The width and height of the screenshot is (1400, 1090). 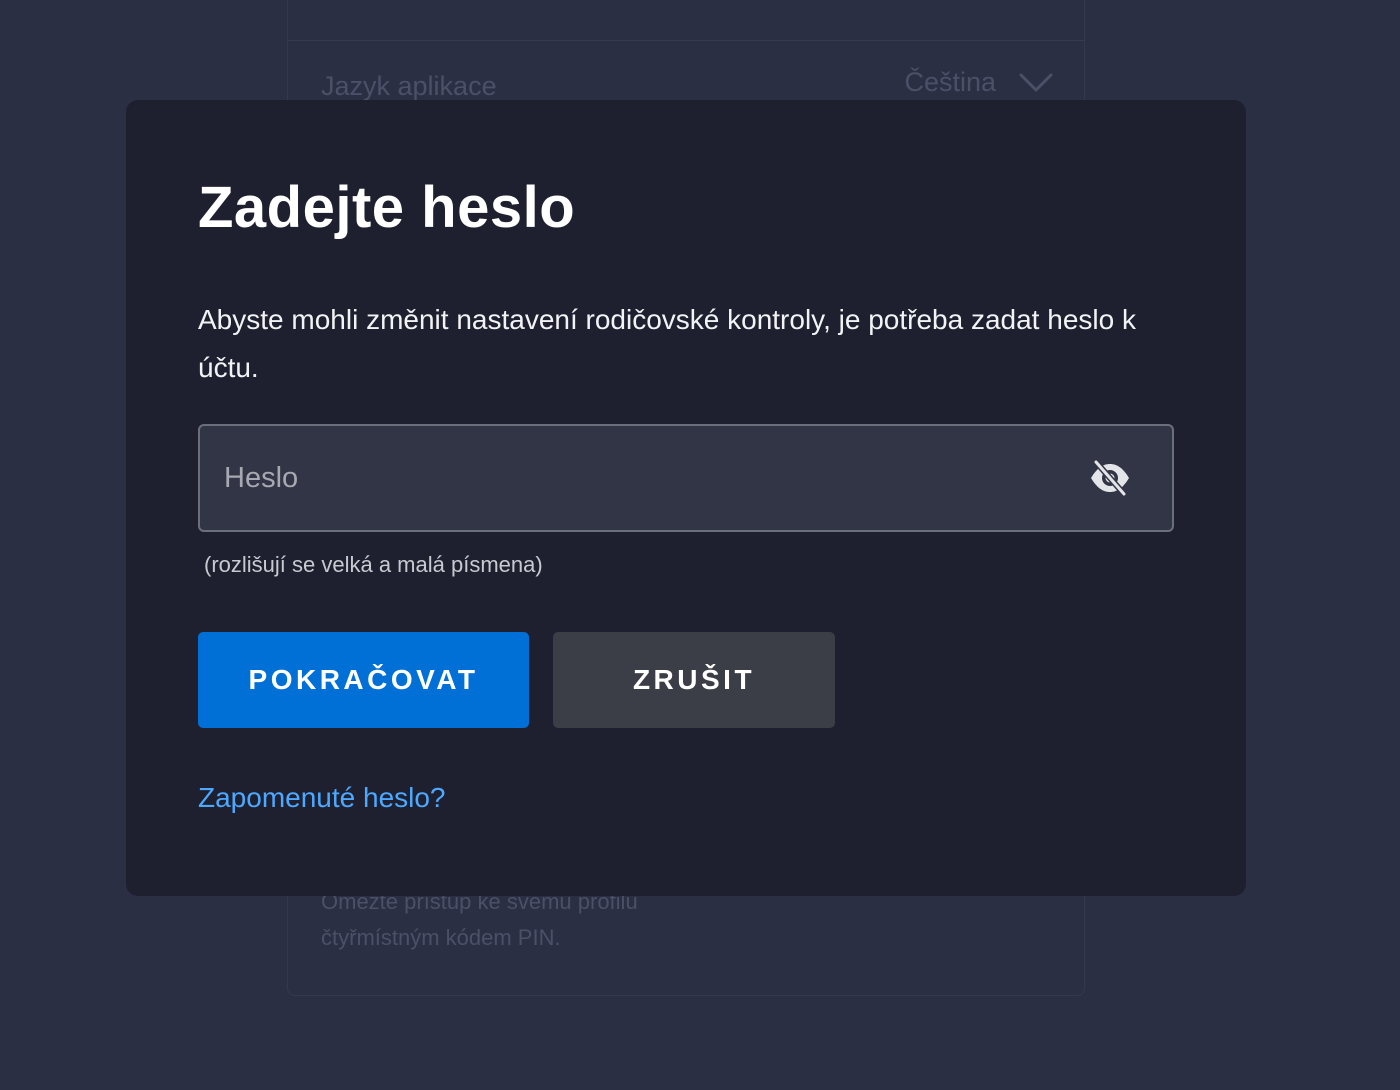 What do you see at coordinates (1110, 478) in the screenshot?
I see `eye-slash-icon` at bounding box center [1110, 478].